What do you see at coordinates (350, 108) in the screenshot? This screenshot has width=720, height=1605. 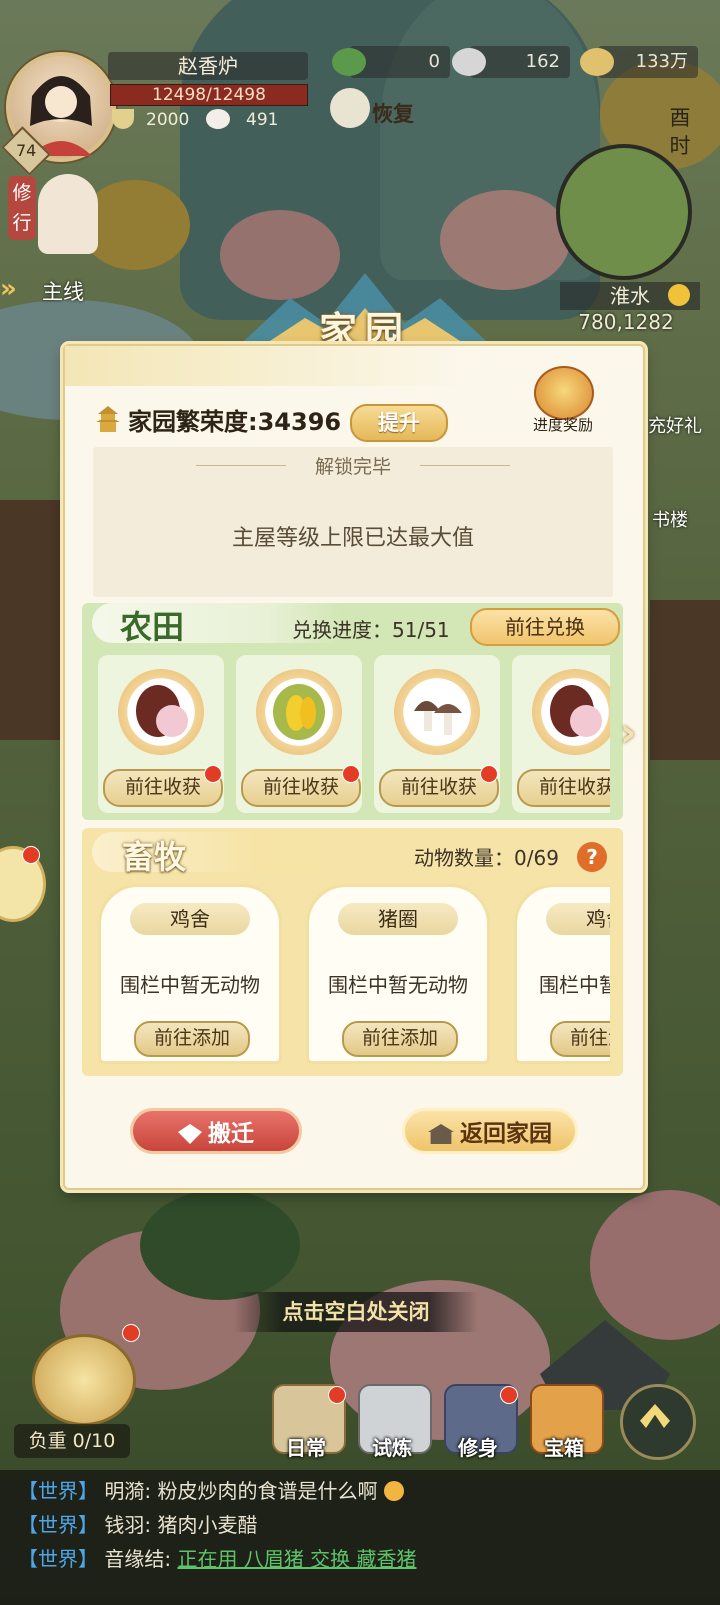 I see `restore-potion-icon` at bounding box center [350, 108].